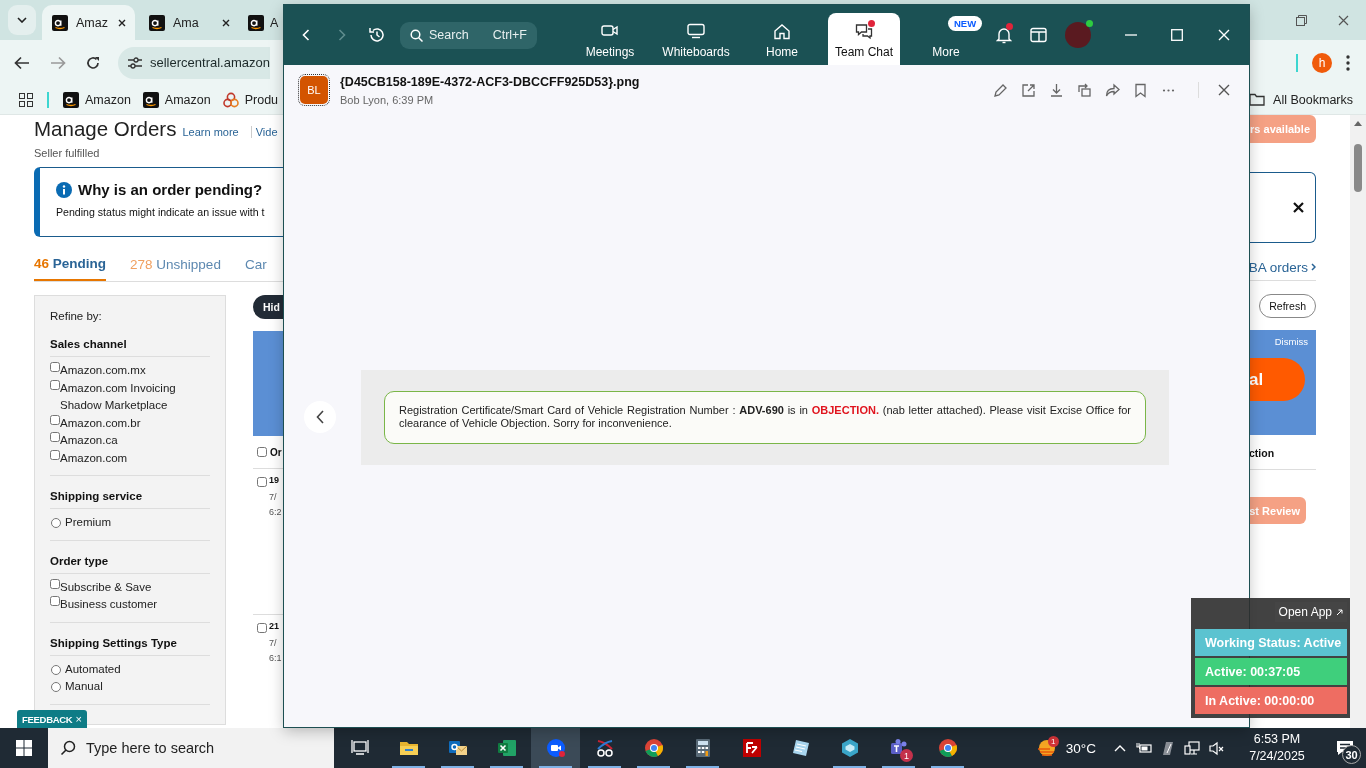 Image resolution: width=1366 pixels, height=768 pixels. What do you see at coordinates (765, 417) in the screenshot?
I see `notice-text: Registration Certificate/Smart Card of Vehicle Registration Number : ADV-690 is in OBJECTION. (nab letter attached). Please visit Excise Office for clearance of Vehicle Objection. Sorry for inconvenience.` at bounding box center [765, 417].